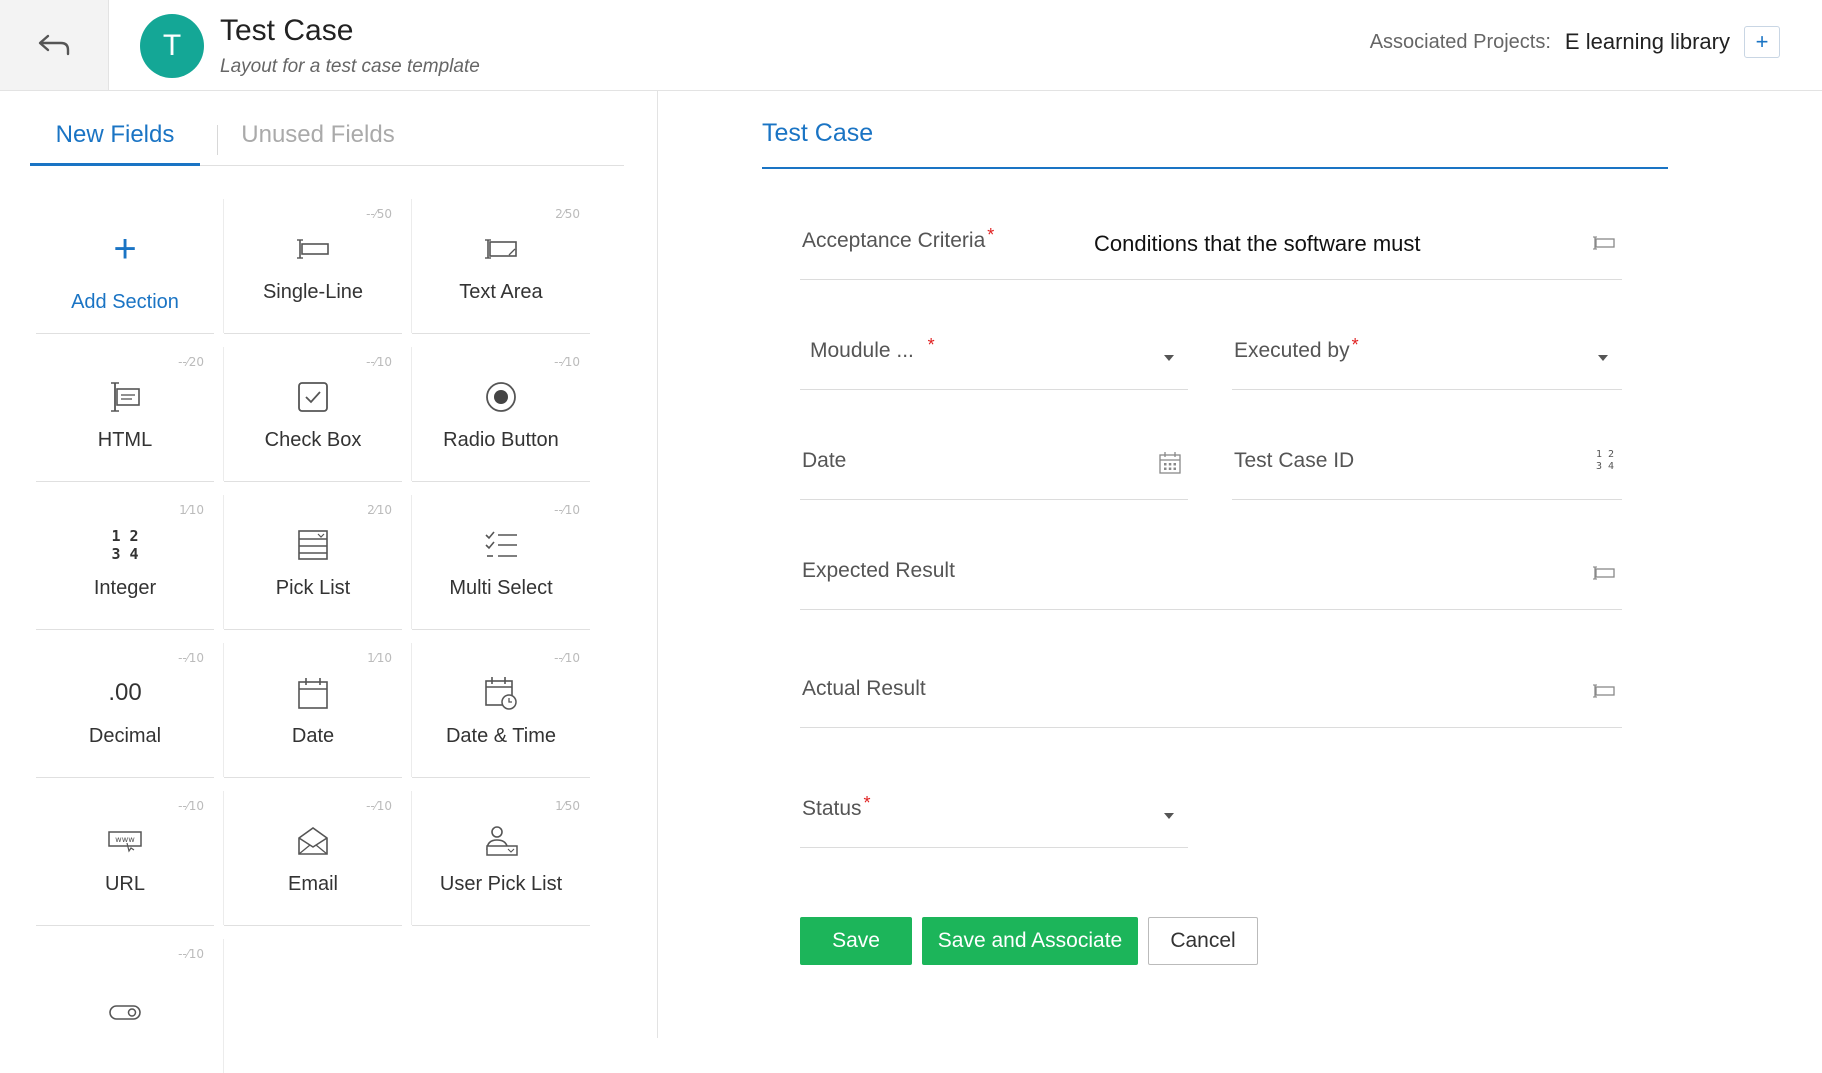 The width and height of the screenshot is (1822, 1073). I want to click on field-tile-toggle: --⁄10, so click(130, 1006).